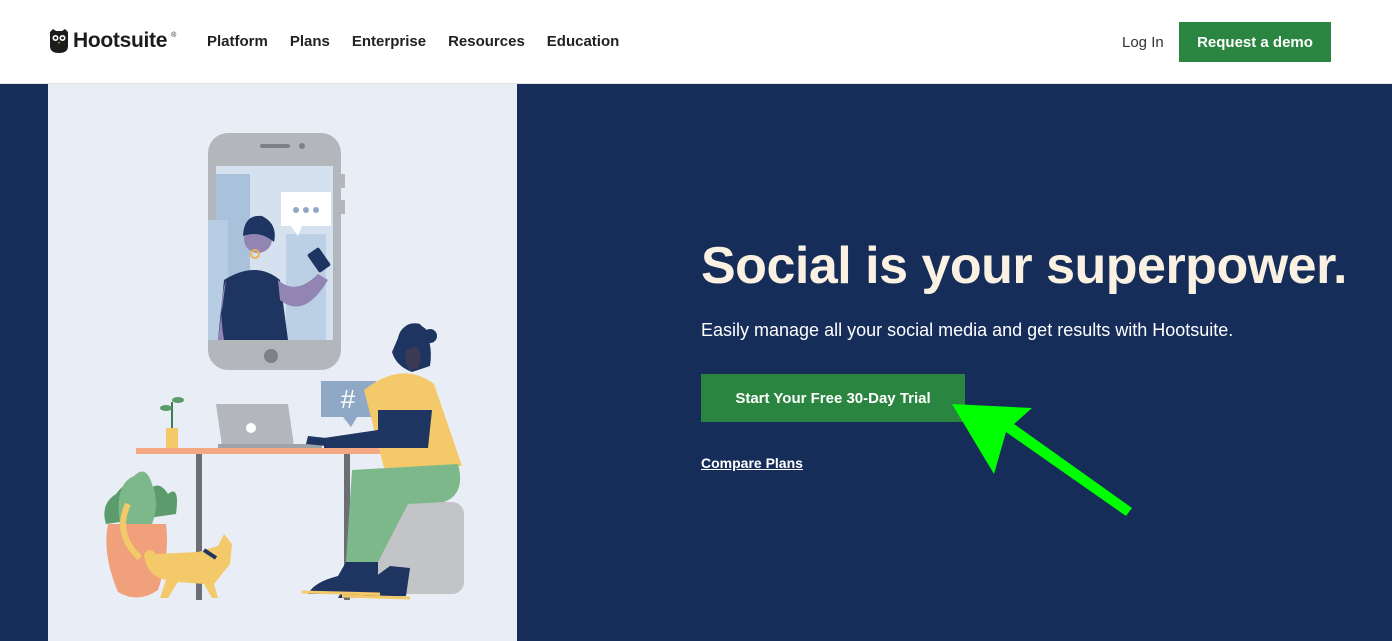 This screenshot has width=1392, height=641. I want to click on nav-platform: Platform, so click(237, 41).